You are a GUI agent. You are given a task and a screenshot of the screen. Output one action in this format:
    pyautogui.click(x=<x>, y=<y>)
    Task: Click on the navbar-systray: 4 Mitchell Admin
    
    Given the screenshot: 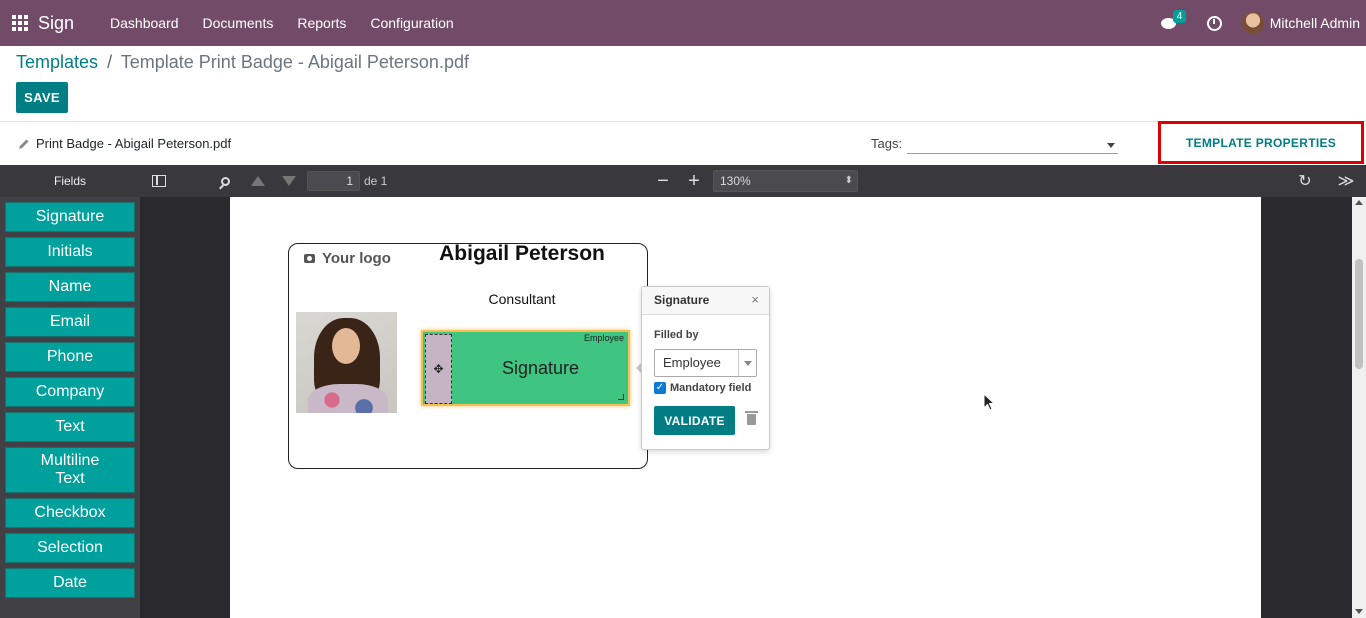 What is the action you would take?
    pyautogui.click(x=1263, y=23)
    